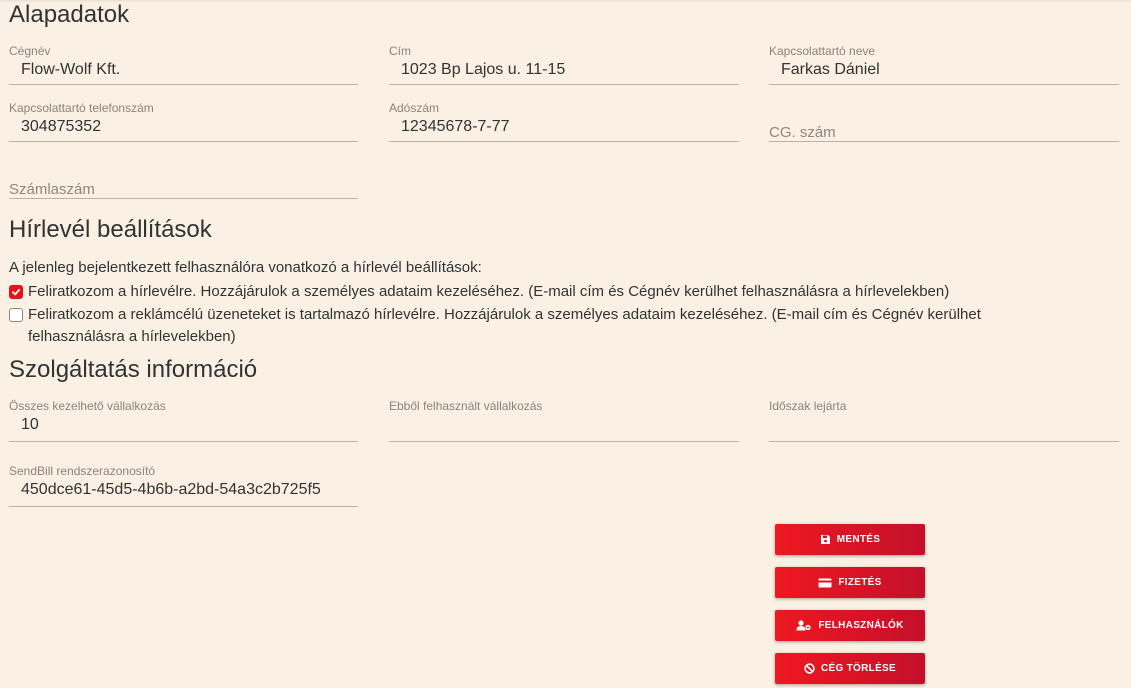  Describe the element at coordinates (183, 121) in the screenshot. I see `contact-phone-field: Kapcsolattartó telefonszám 304875352` at that location.